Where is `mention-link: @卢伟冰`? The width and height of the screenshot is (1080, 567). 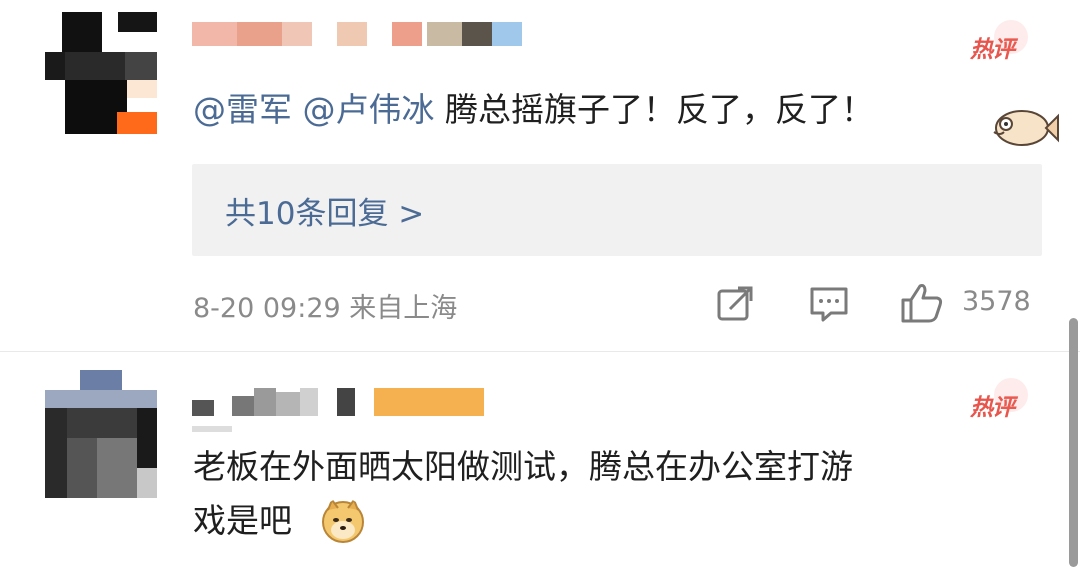
mention-link: @卢伟冰 is located at coordinates (369, 109).